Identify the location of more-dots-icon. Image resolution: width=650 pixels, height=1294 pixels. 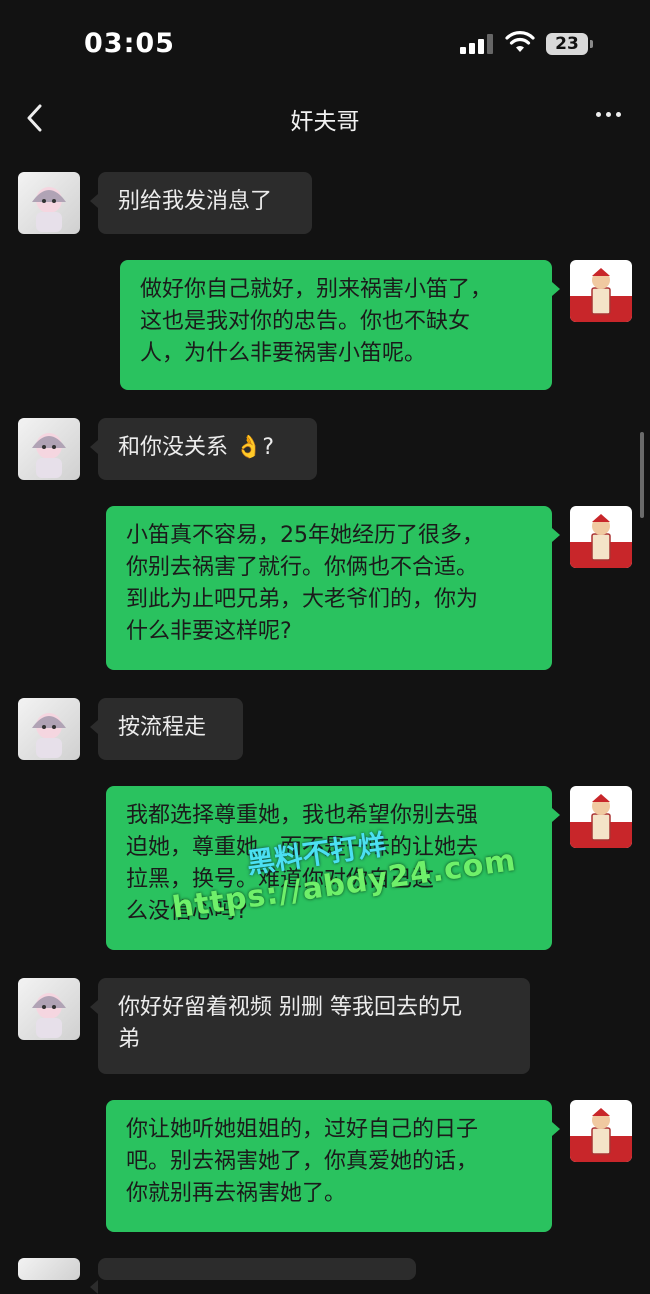
(608, 114).